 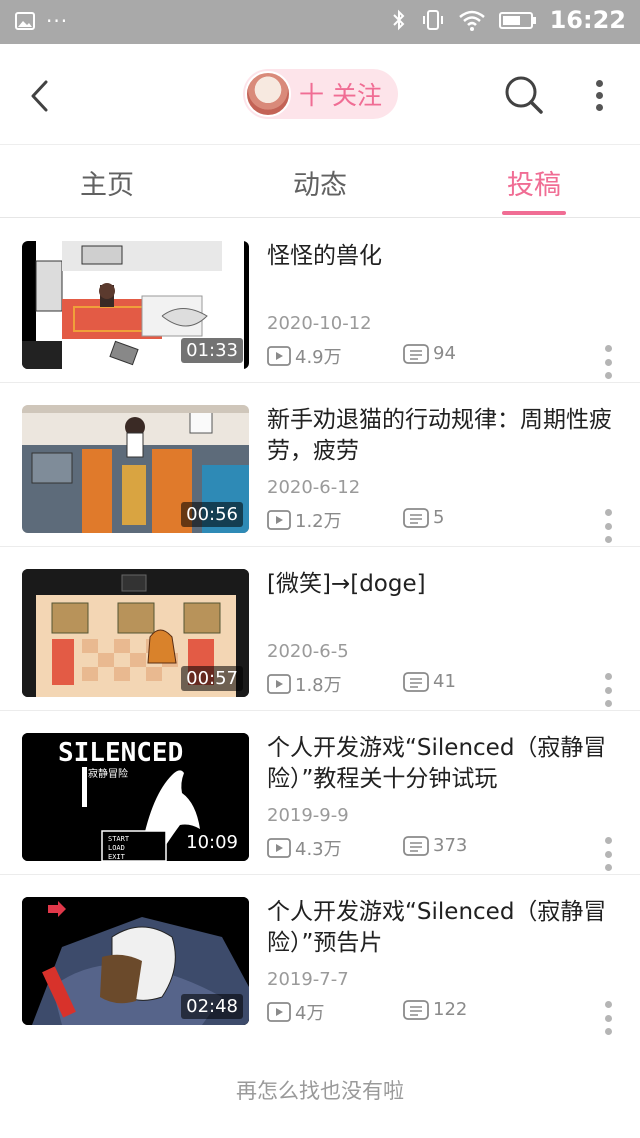 What do you see at coordinates (135, 469) in the screenshot?
I see `video-thumbnail: 00:56` at bounding box center [135, 469].